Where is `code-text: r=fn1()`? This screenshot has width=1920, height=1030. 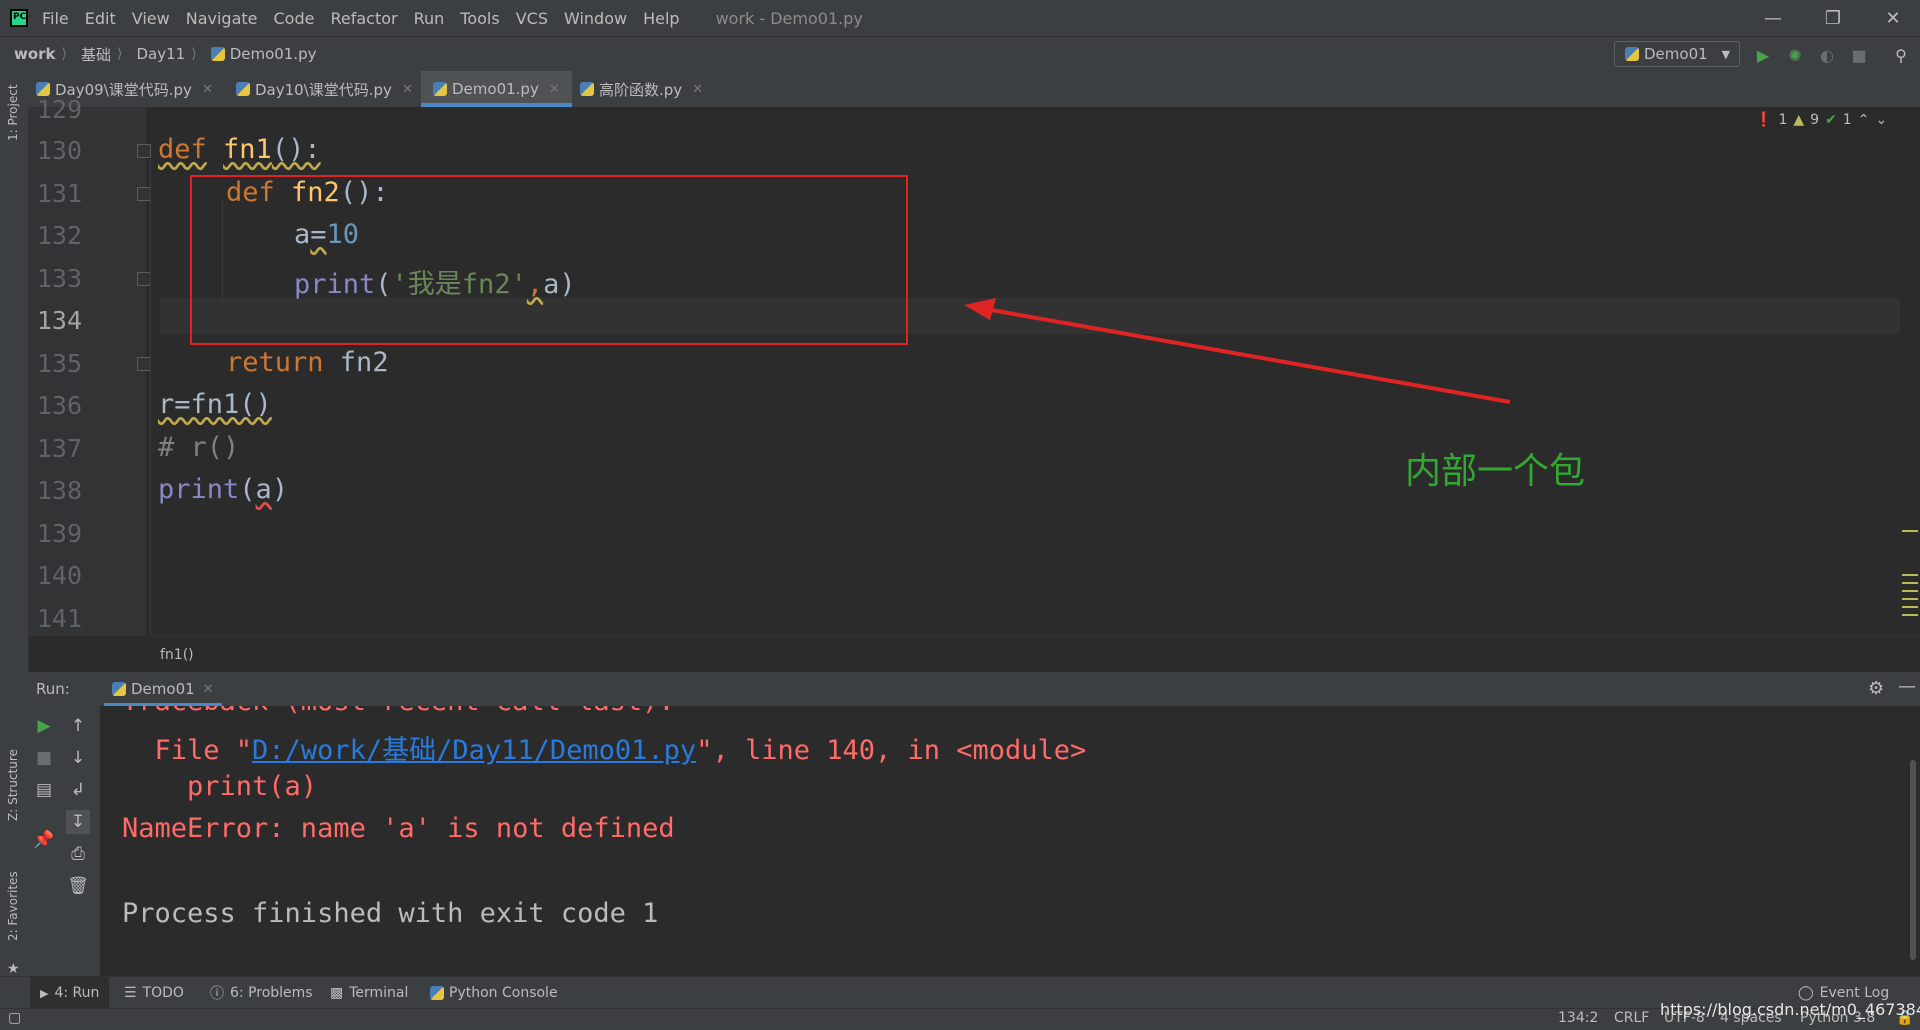
code-text: r=fn1() is located at coordinates (215, 404).